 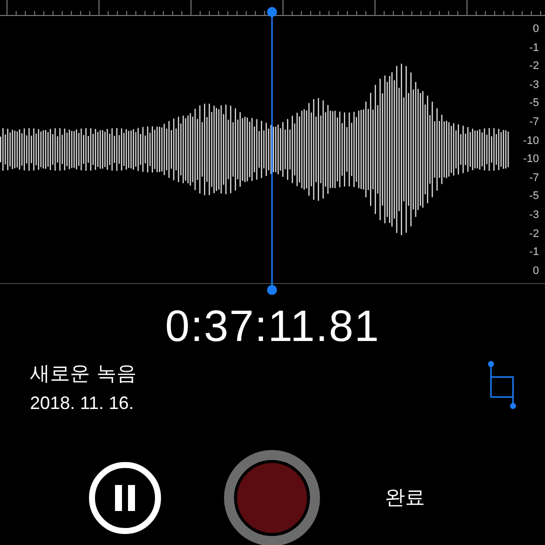 I want to click on recording-date: 2018. 11. 16., so click(x=82, y=403).